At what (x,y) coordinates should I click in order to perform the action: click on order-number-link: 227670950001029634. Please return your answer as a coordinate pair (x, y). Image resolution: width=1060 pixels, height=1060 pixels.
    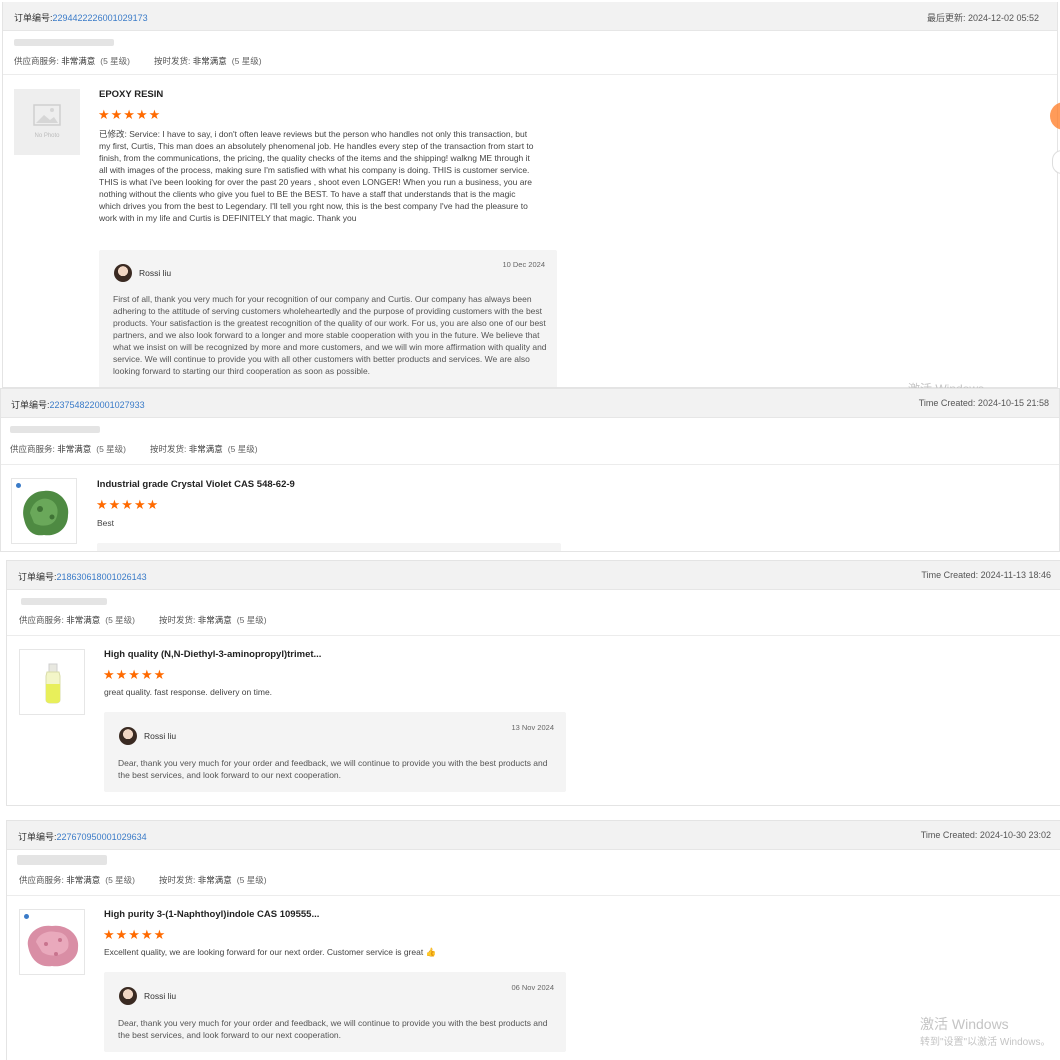
    Looking at the image, I should click on (102, 837).